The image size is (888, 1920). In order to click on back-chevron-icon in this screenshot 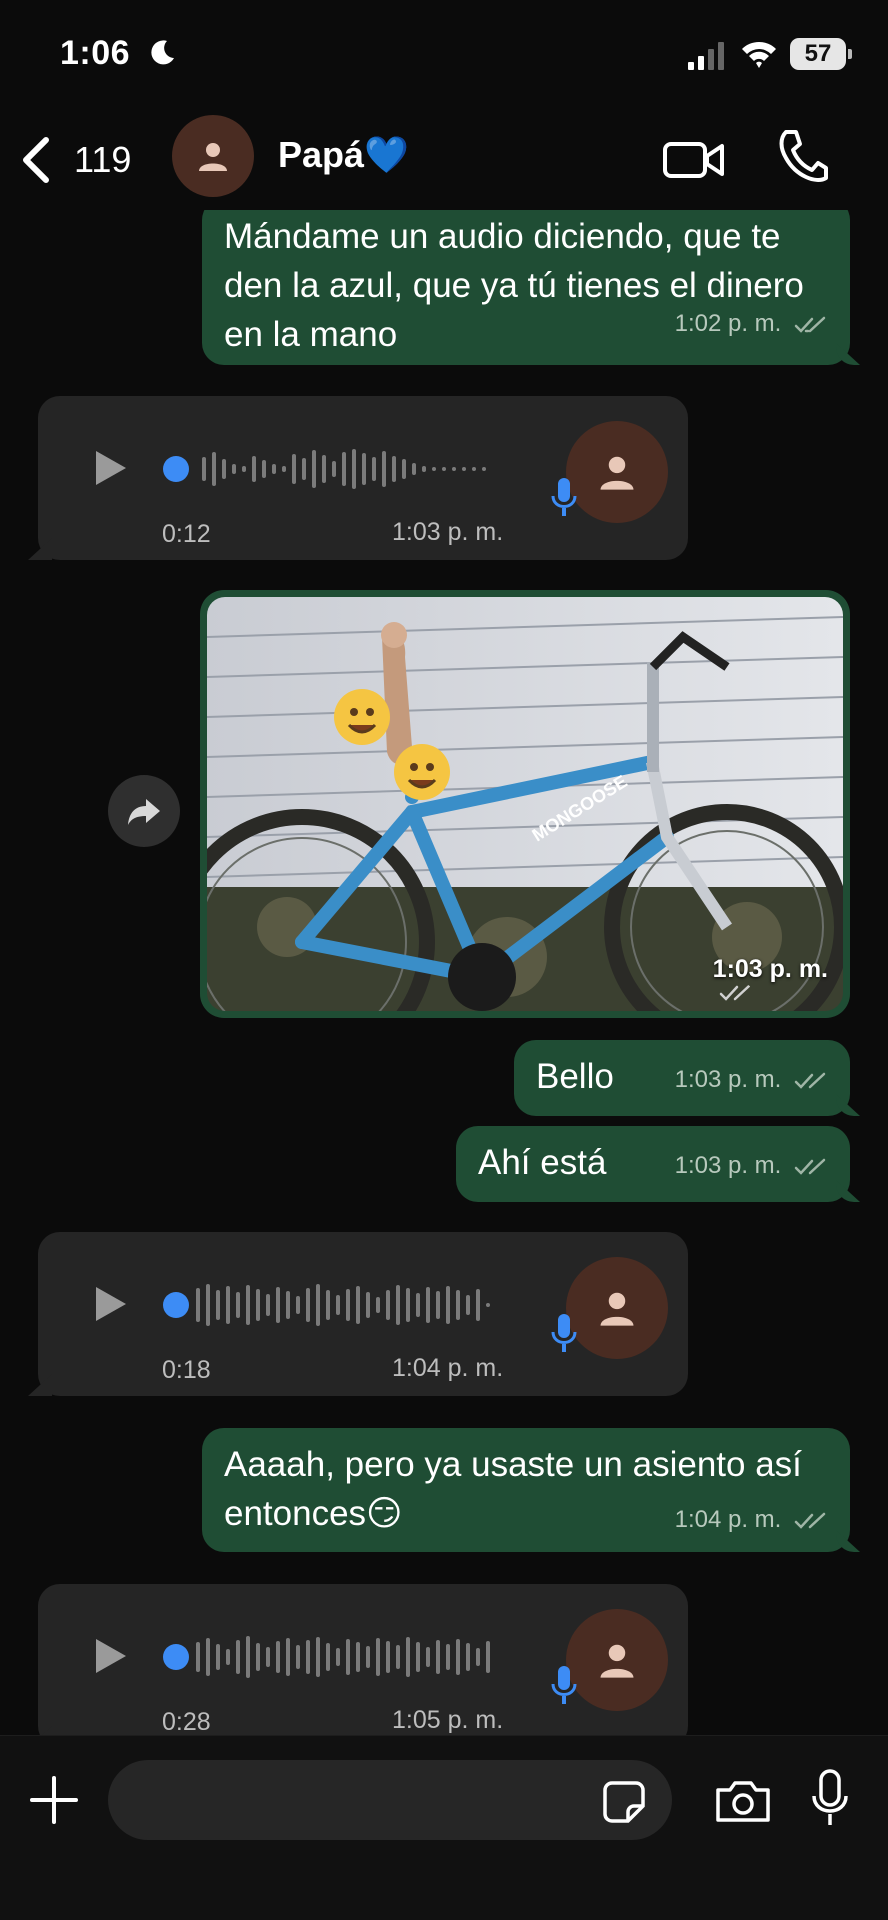, I will do `click(36, 160)`.